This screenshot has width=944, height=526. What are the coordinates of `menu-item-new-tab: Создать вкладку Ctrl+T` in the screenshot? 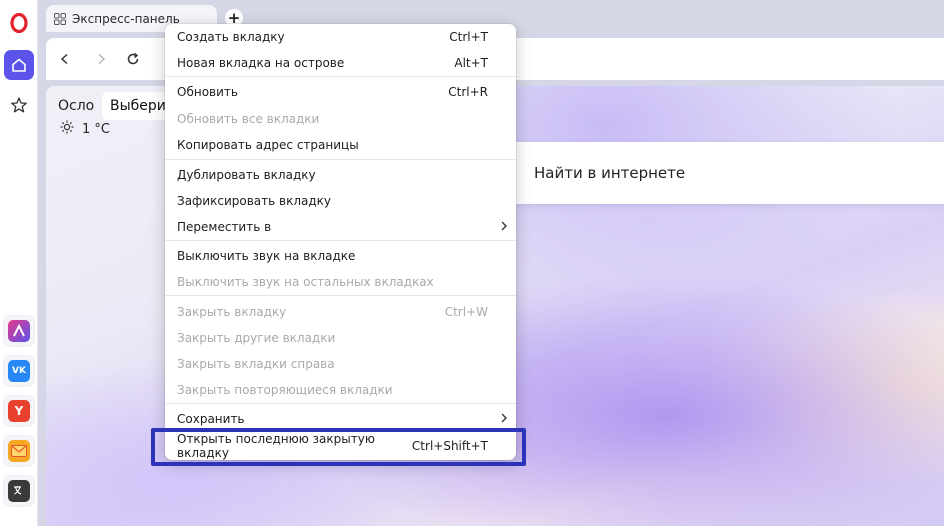 It's located at (340, 37).